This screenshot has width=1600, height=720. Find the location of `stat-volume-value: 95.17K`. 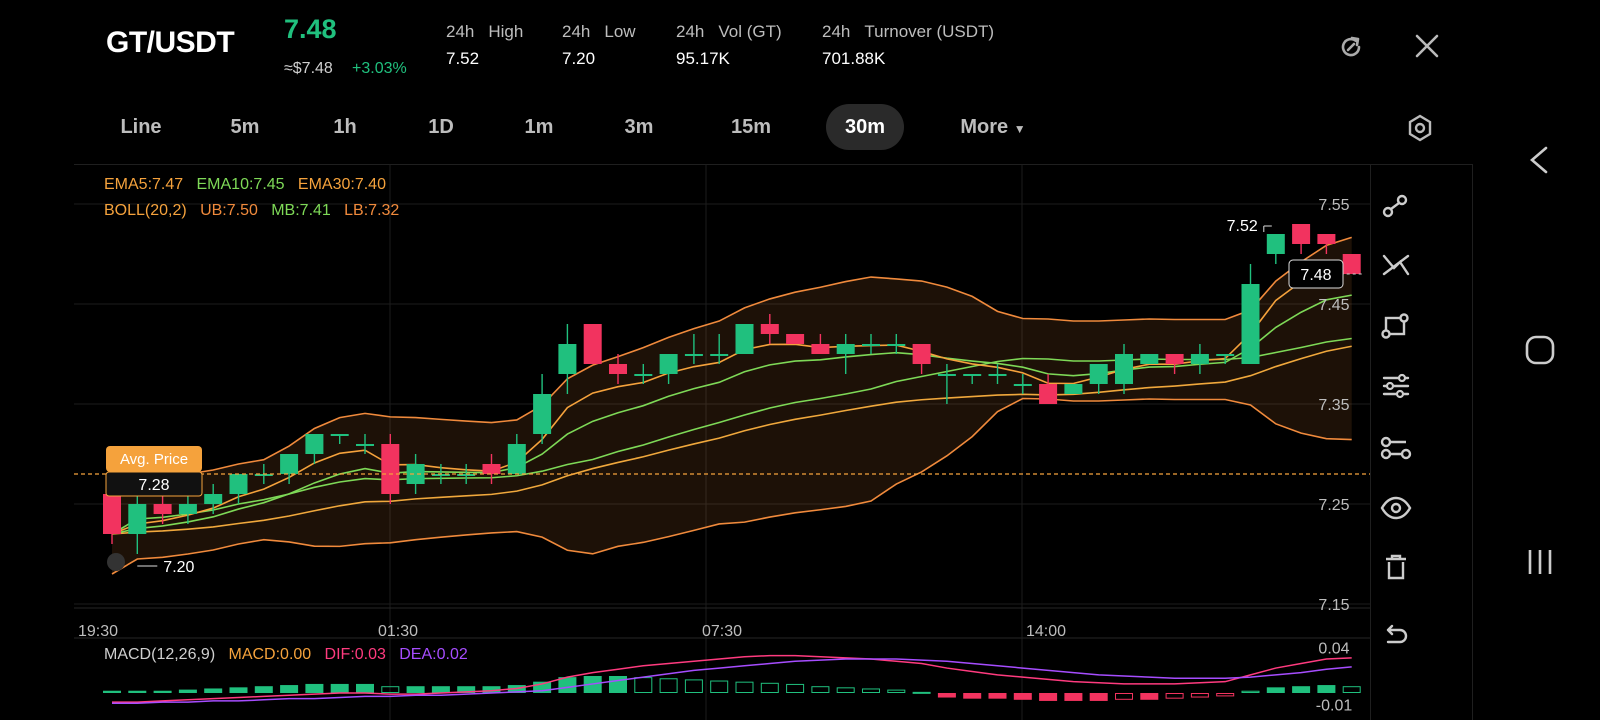

stat-volume-value: 95.17K is located at coordinates (703, 58).